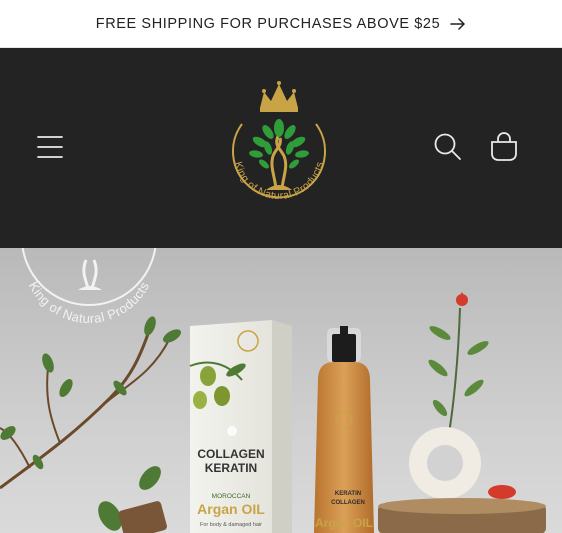 Image resolution: width=562 pixels, height=533 pixels. Describe the element at coordinates (231, 525) in the screenshot. I see `svg-text: For body & damaged hair` at that location.